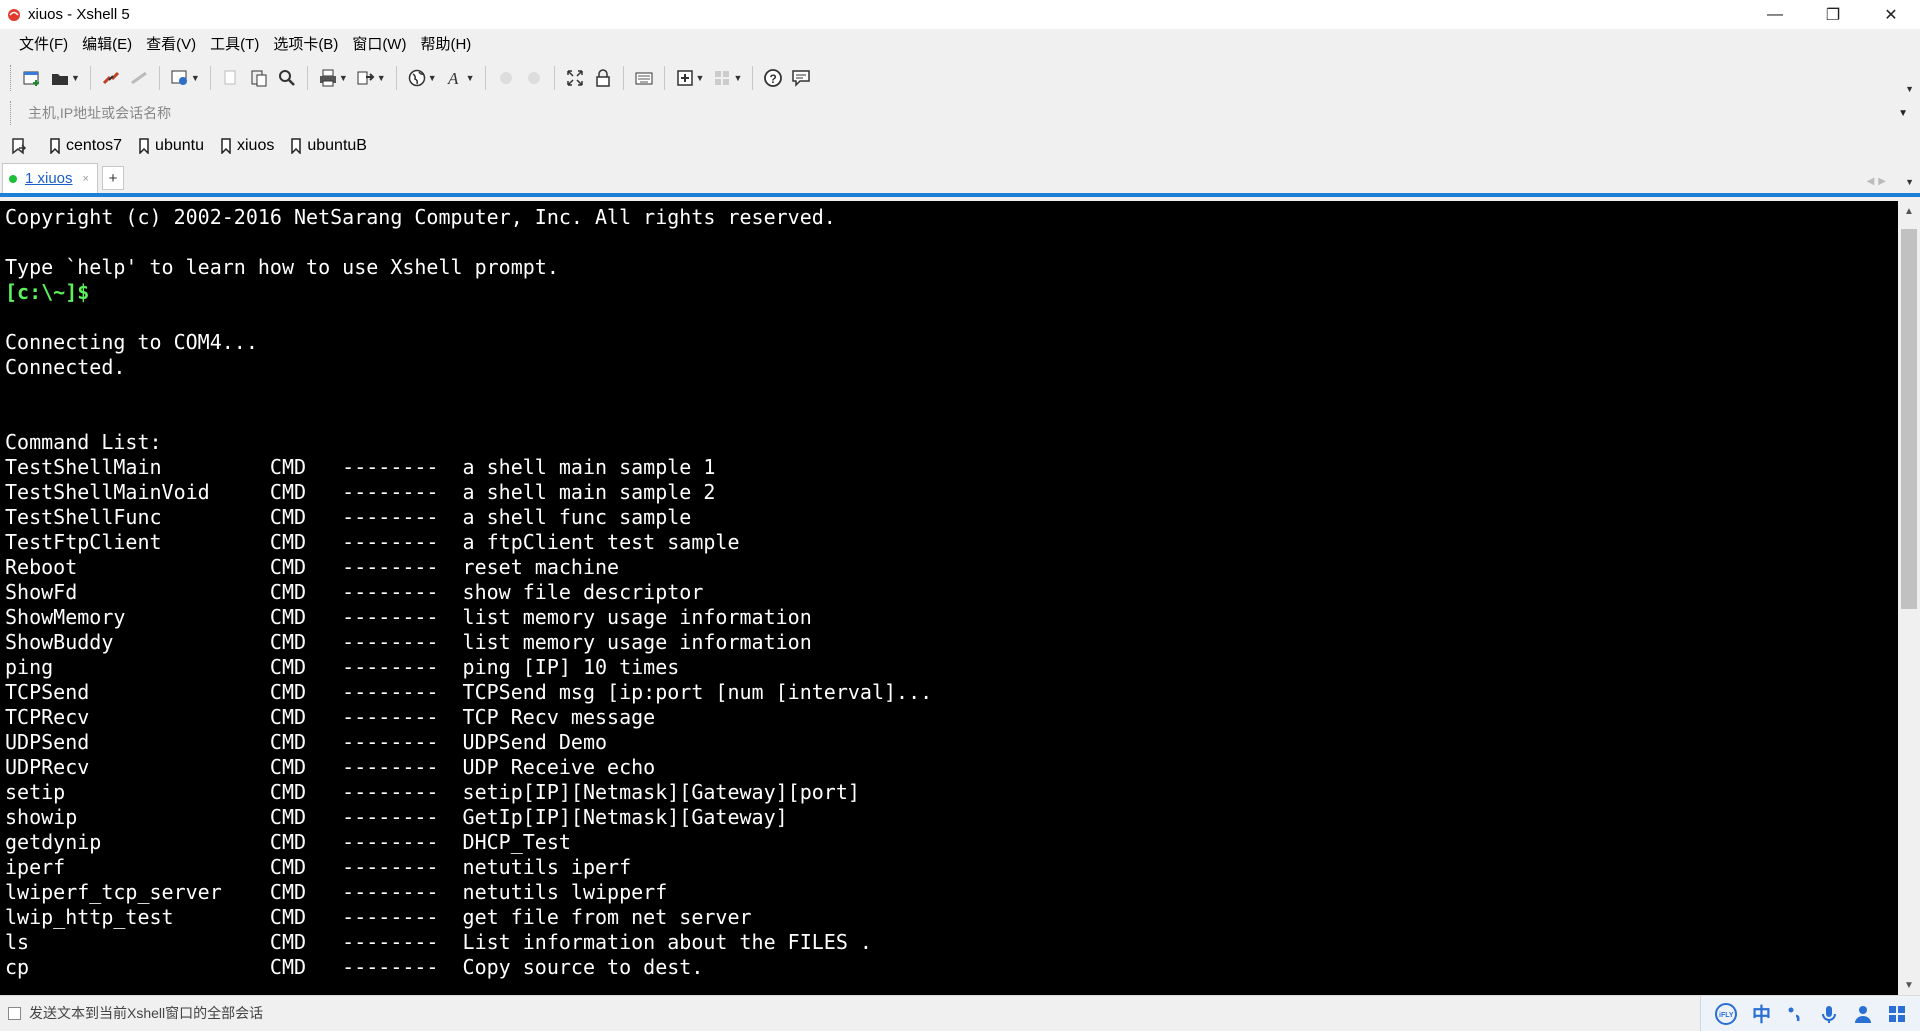 This screenshot has height=1031, width=1920. Describe the element at coordinates (288, 842) in the screenshot. I see `terminal-line: getdynip CMD -------- DHCP_Test` at that location.